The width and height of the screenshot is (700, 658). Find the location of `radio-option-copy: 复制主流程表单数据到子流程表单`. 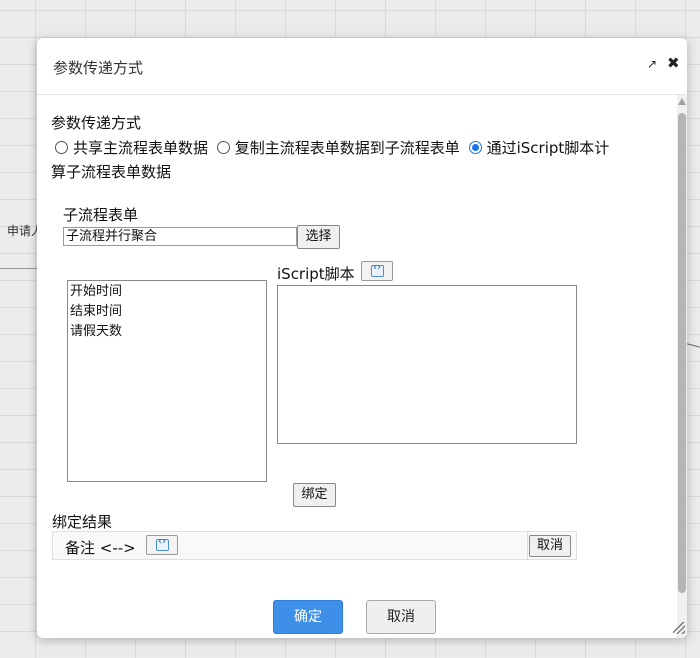

radio-option-copy: 复制主流程表单数据到子流程表单 is located at coordinates (336, 148).